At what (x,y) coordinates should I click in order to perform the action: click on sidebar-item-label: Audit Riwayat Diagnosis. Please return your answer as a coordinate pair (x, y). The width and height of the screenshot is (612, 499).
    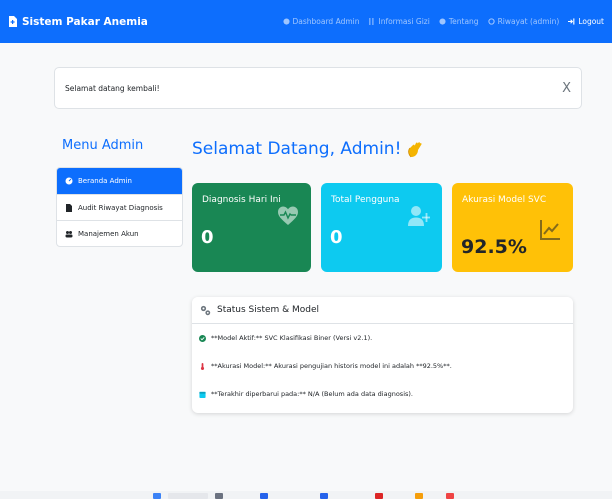
    Looking at the image, I should click on (120, 207).